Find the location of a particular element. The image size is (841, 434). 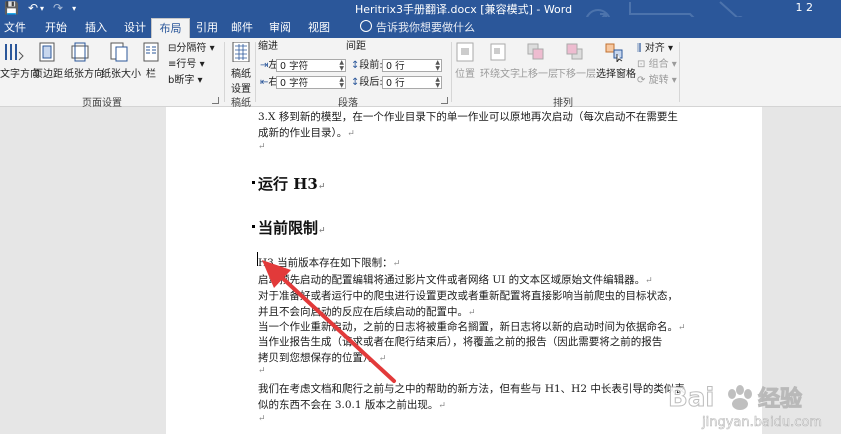

text-line: 似的东西不会在 3.0.1 版本之前出现。↵ is located at coordinates (352, 405).